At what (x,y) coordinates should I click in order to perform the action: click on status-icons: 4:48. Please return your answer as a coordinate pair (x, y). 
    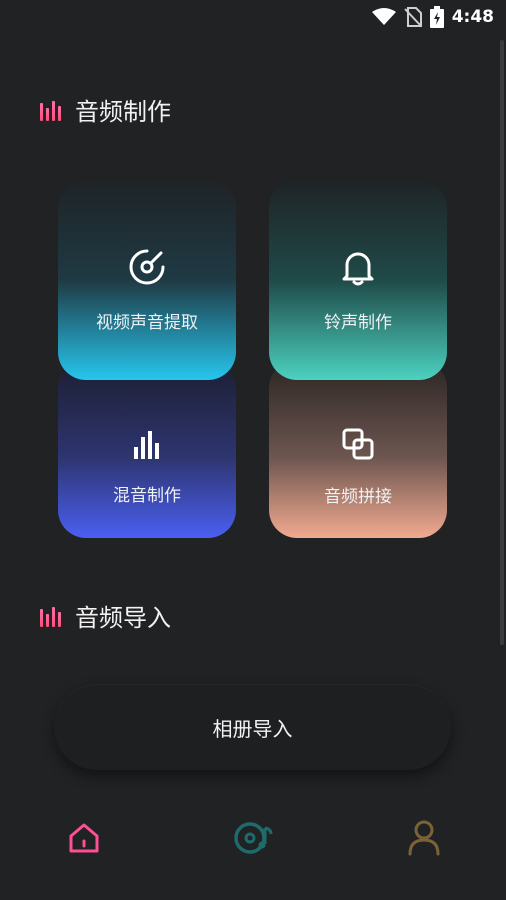
    Looking at the image, I should click on (432, 17).